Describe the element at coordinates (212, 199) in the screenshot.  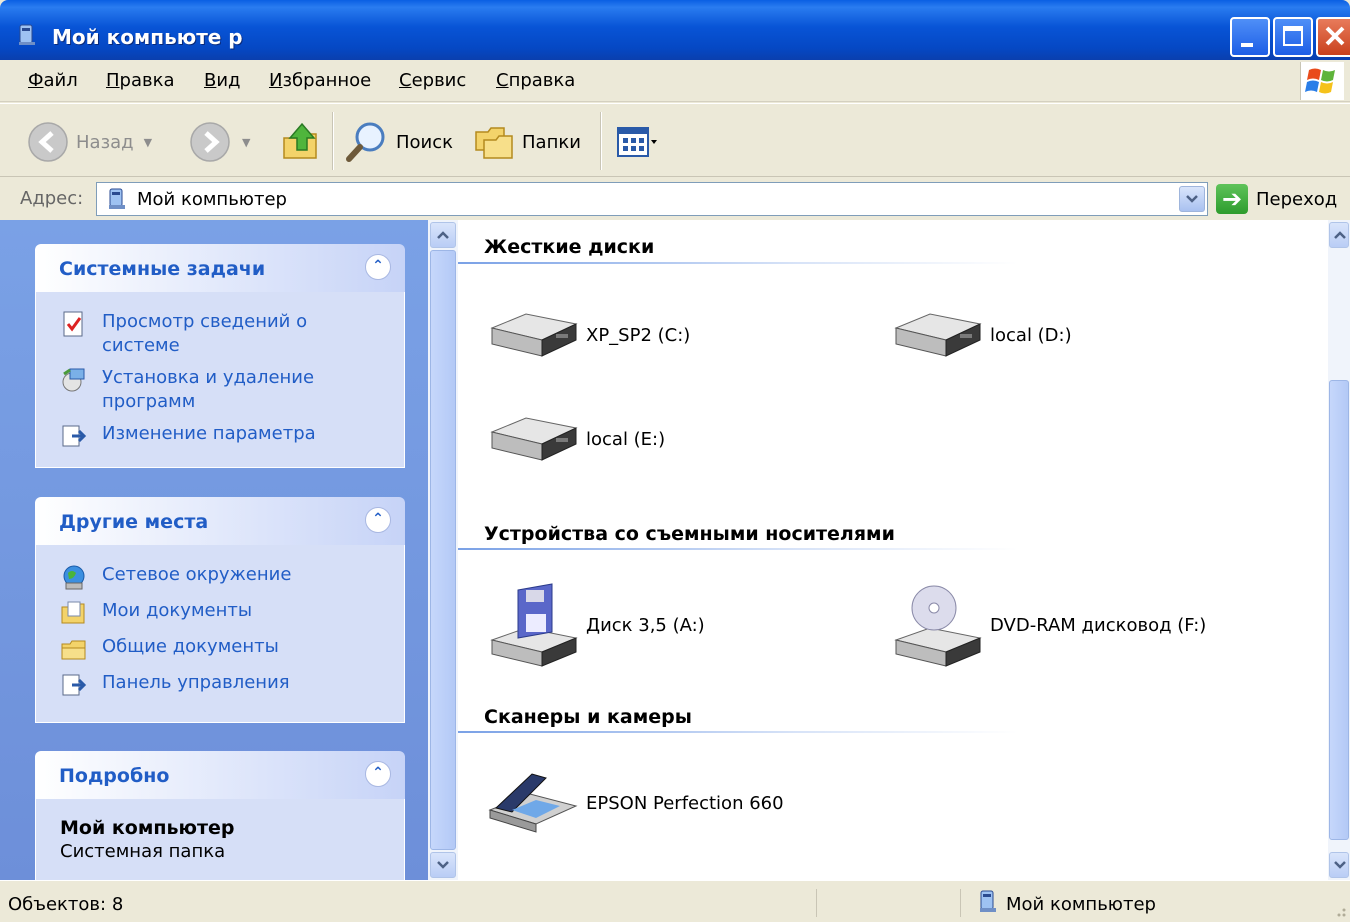
I see `address-value: Мой компьютер` at that location.